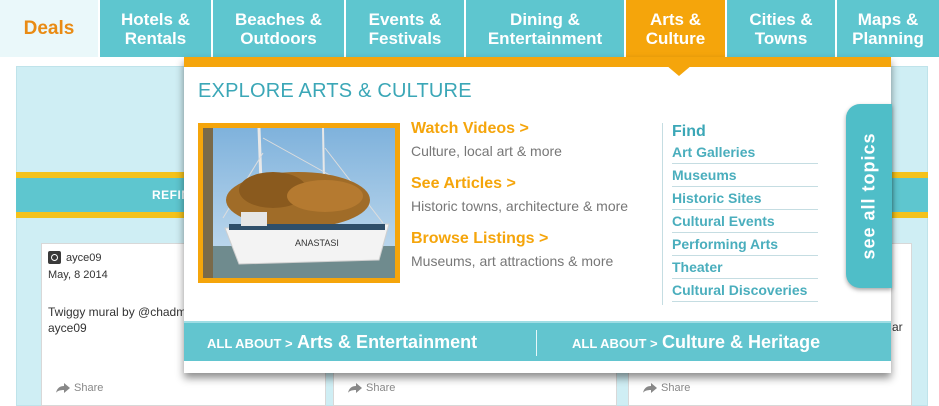  What do you see at coordinates (317, 243) in the screenshot?
I see `boat-name-text: ANASTASI` at bounding box center [317, 243].